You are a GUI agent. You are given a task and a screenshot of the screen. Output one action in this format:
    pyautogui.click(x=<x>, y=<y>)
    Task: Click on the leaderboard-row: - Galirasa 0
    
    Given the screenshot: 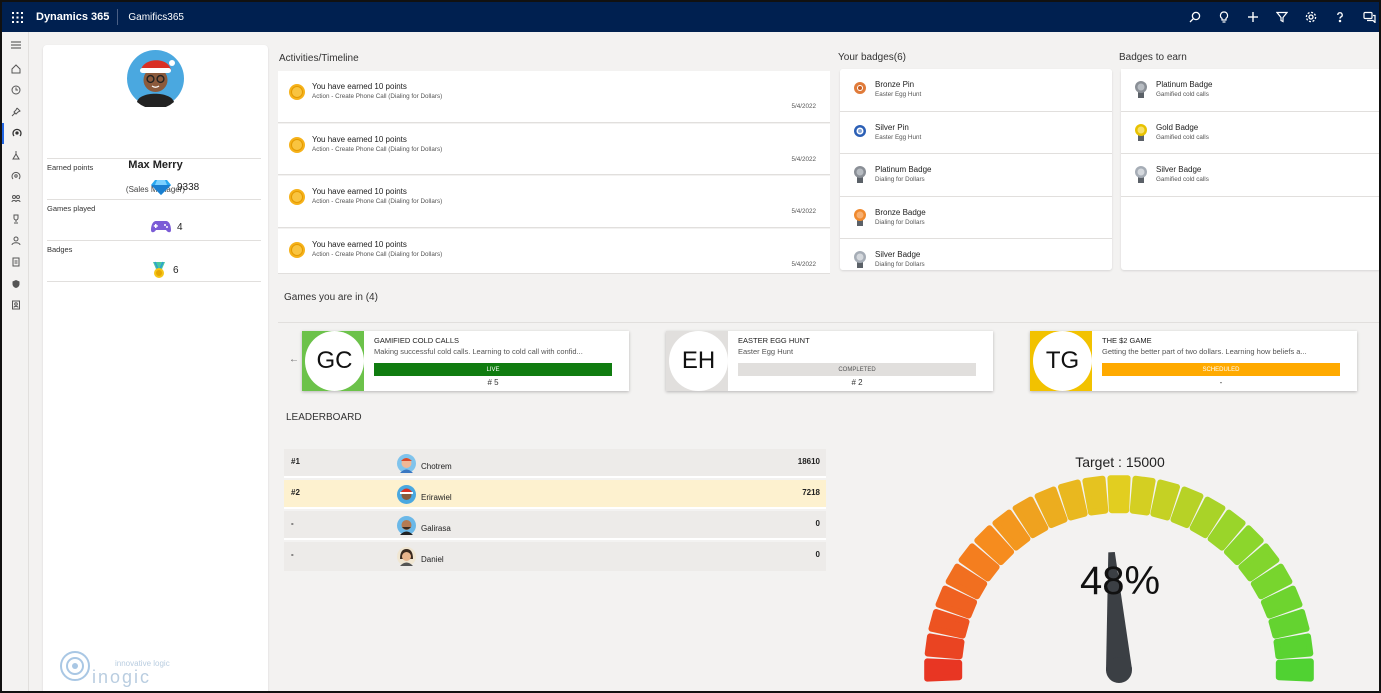 What is the action you would take?
    pyautogui.click(x=555, y=525)
    